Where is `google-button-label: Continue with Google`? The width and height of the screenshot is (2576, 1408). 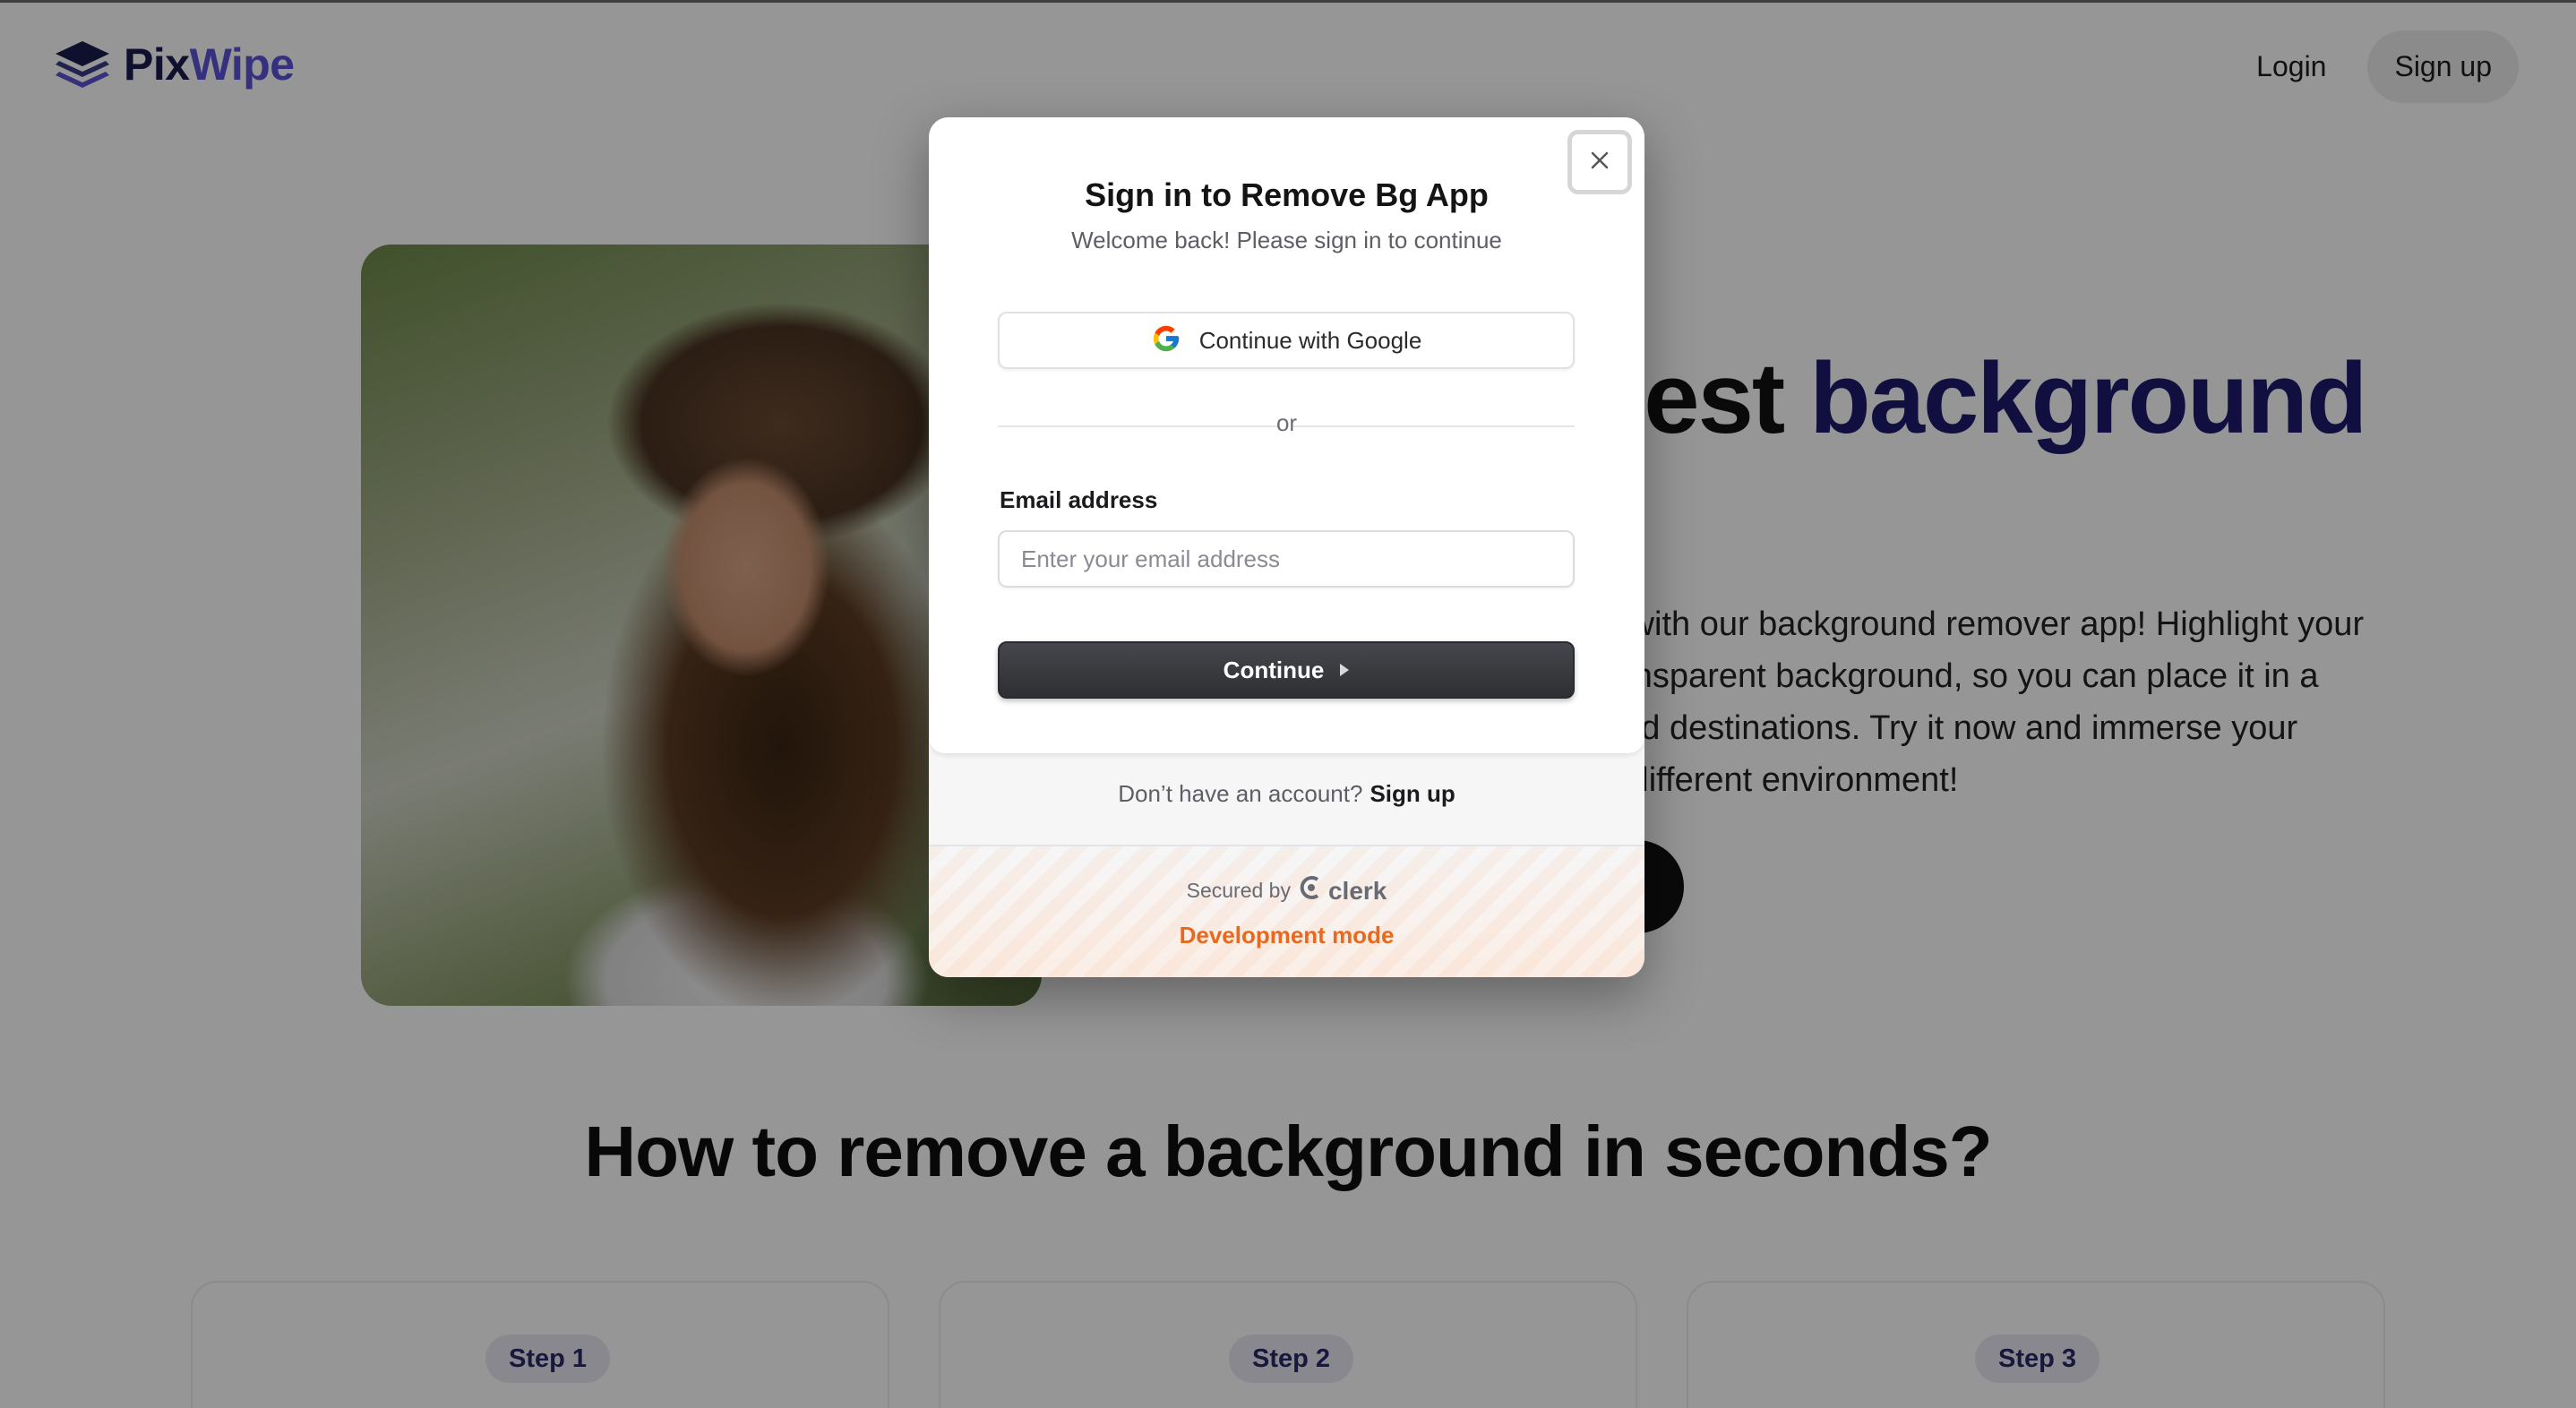
google-button-label: Continue with Google is located at coordinates (1310, 340).